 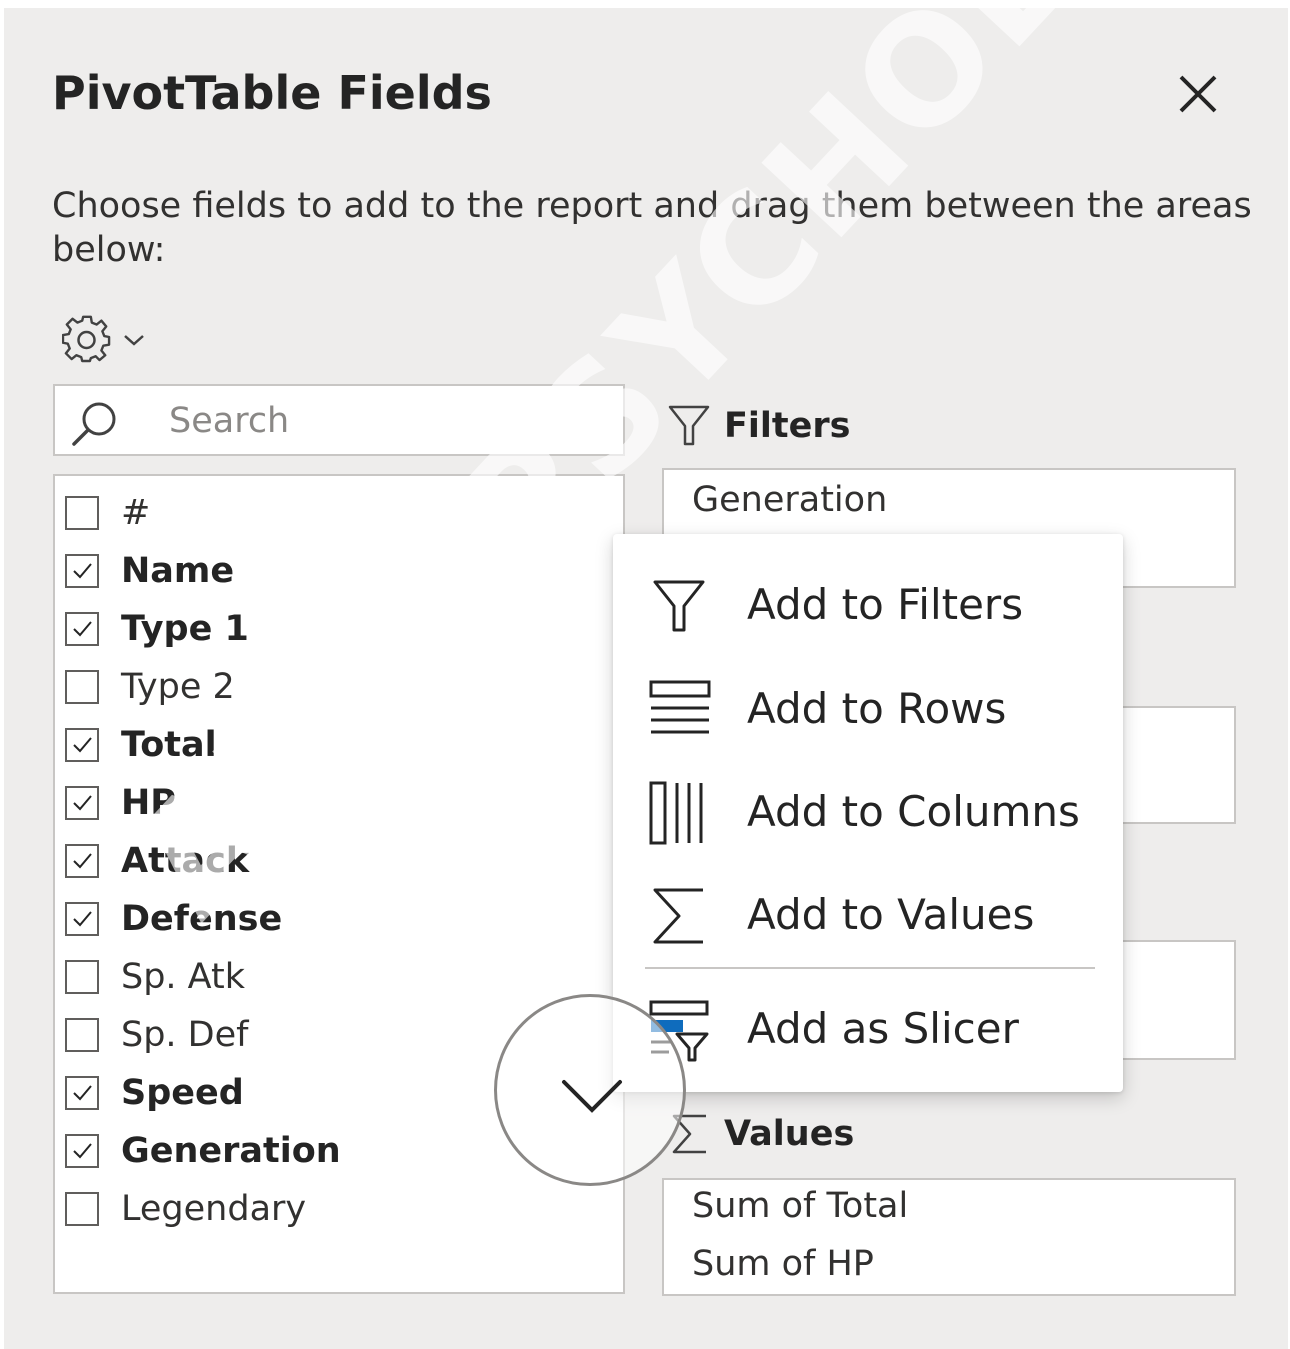 What do you see at coordinates (339, 745) in the screenshot?
I see `field-row-total: Total` at bounding box center [339, 745].